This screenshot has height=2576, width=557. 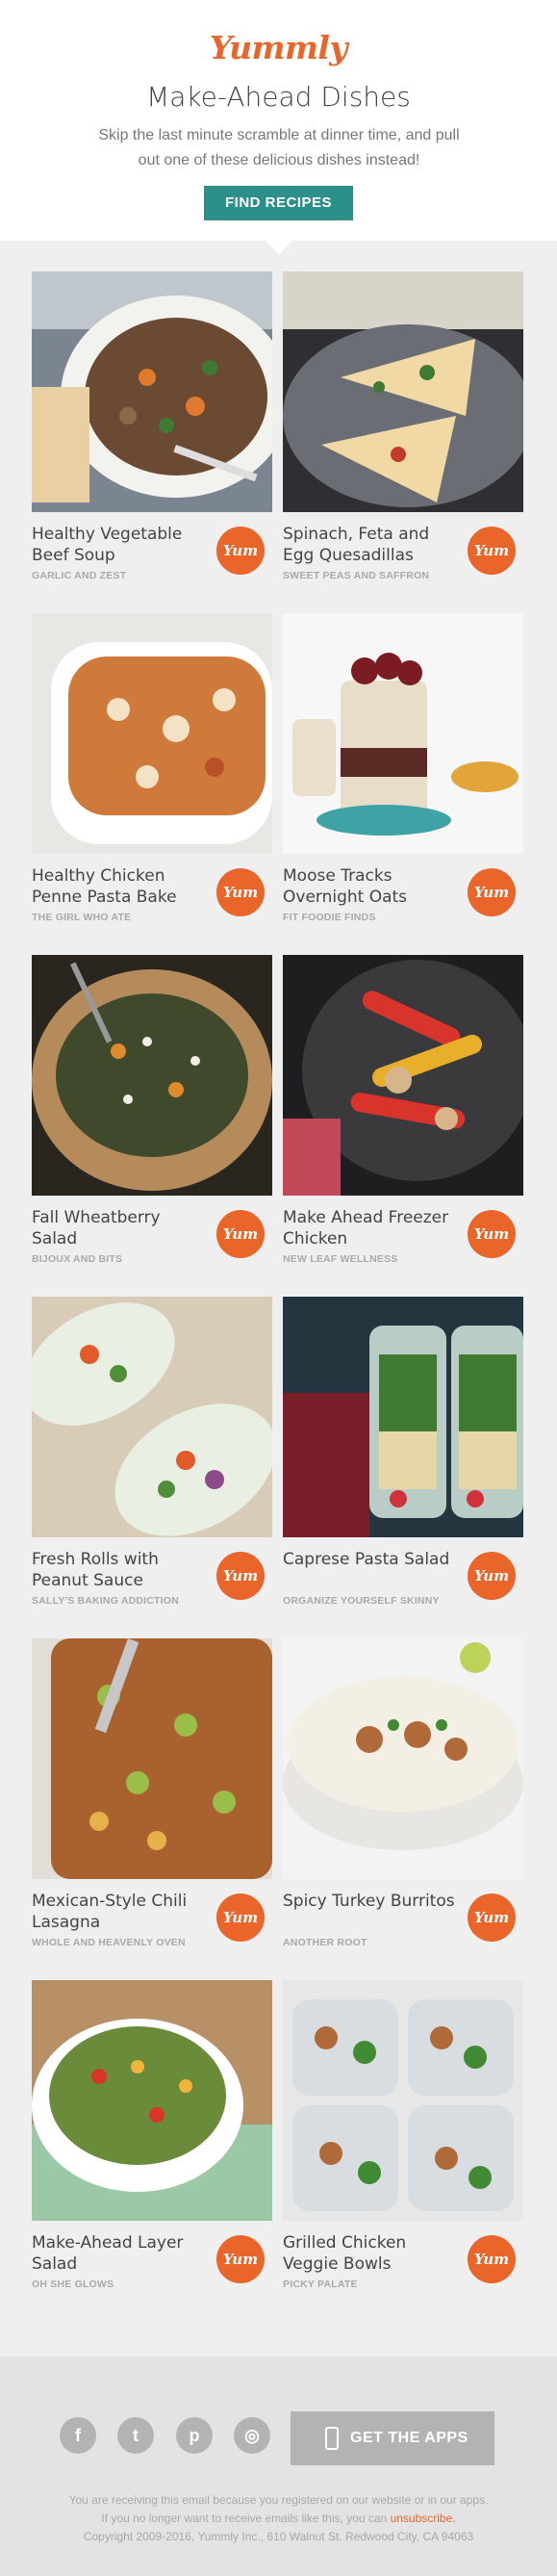 What do you see at coordinates (120, 1228) in the screenshot?
I see `recipe-title: Fall Wheatberry Salad` at bounding box center [120, 1228].